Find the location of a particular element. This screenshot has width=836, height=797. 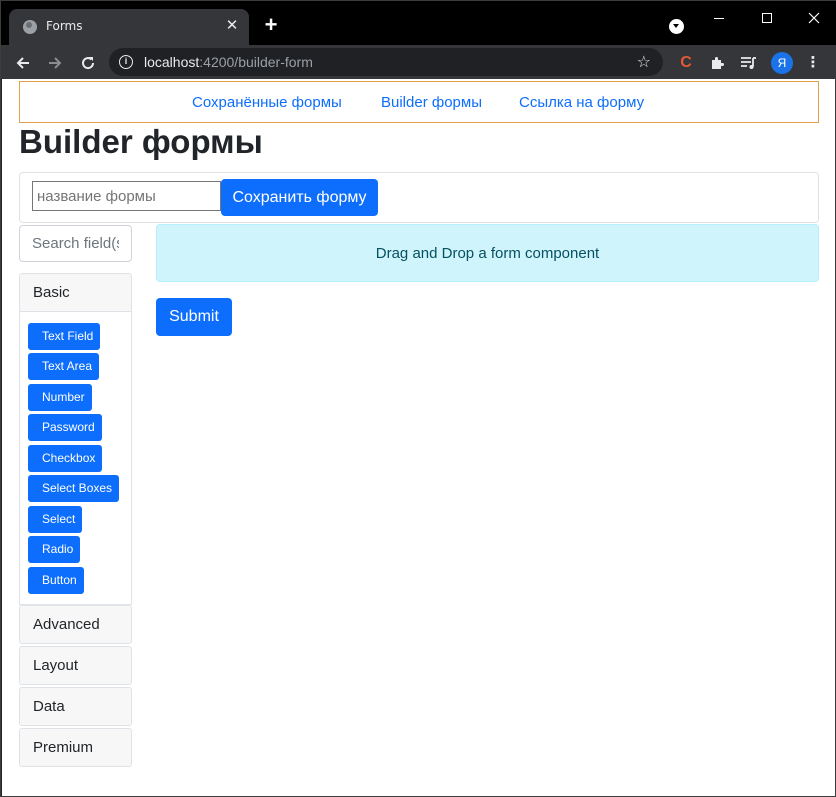

reload-button is located at coordinates (88, 62).